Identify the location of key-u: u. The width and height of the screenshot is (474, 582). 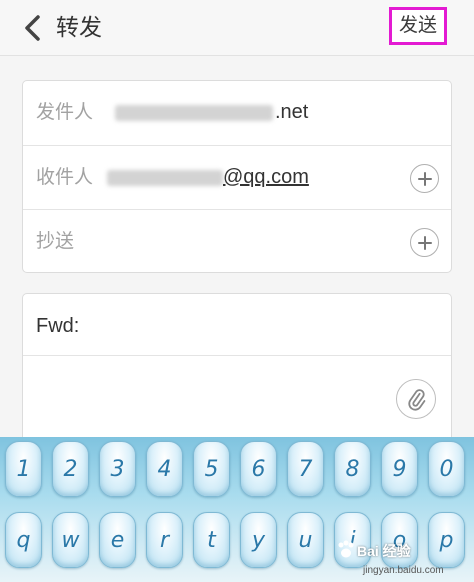
(305, 540).